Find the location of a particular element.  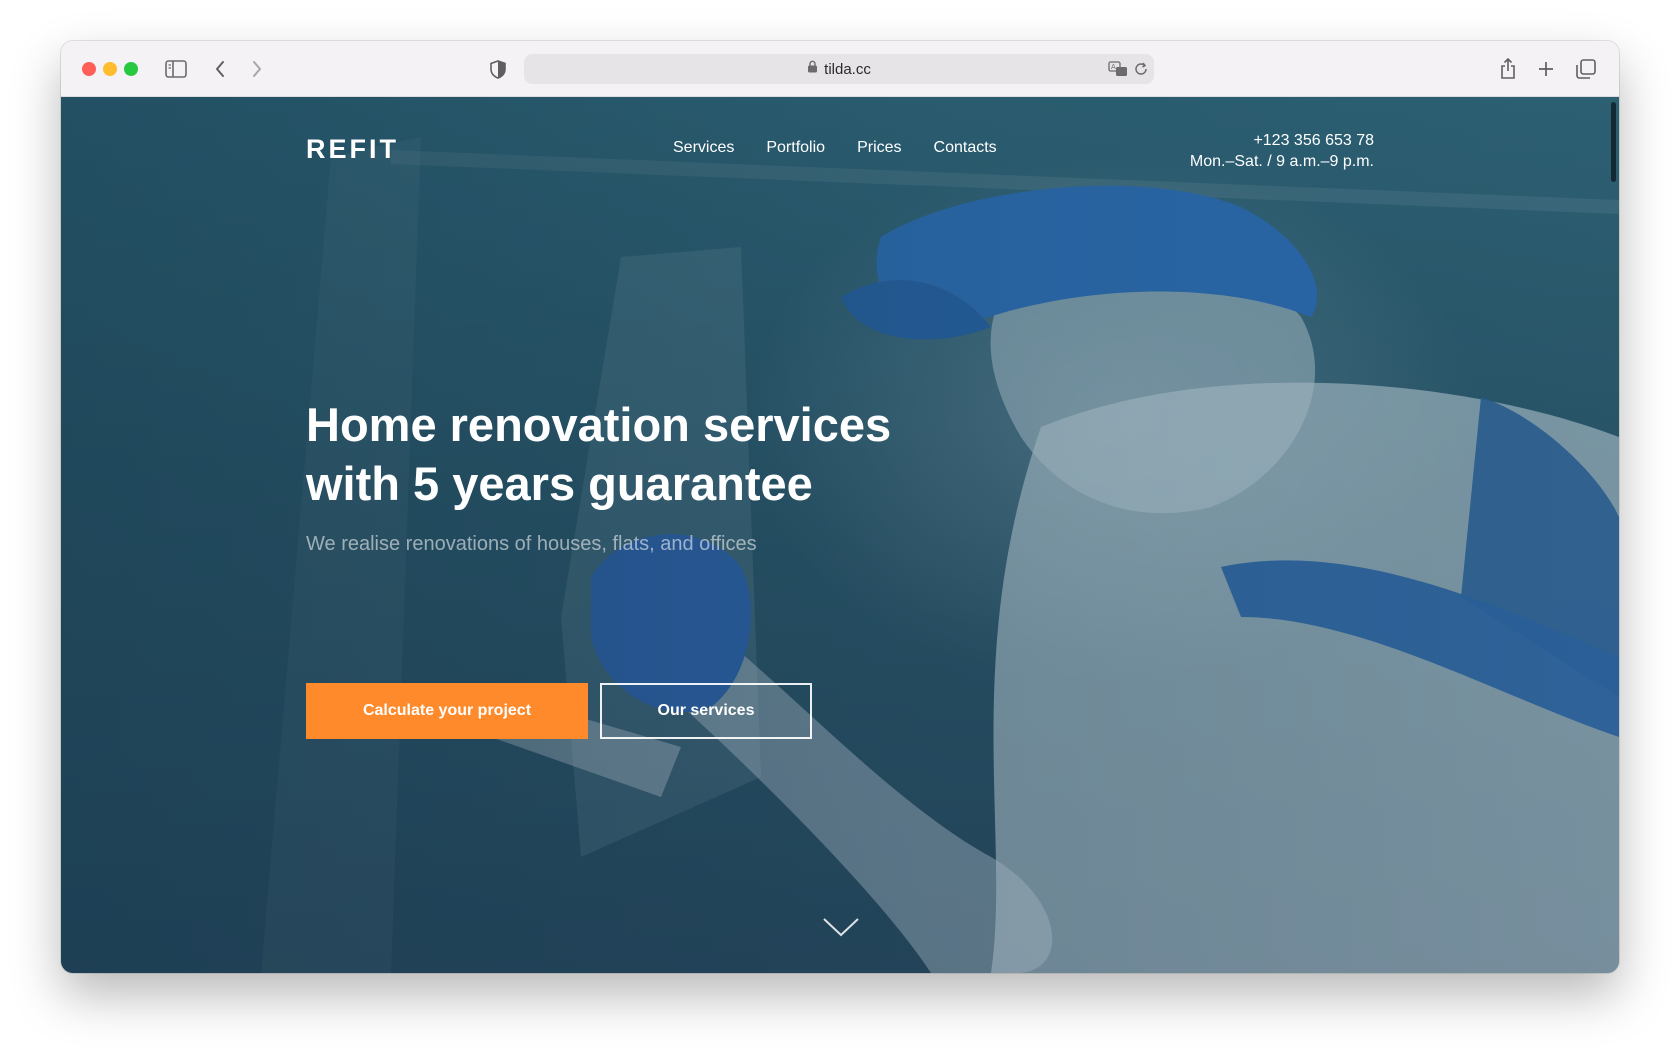

address-bar: tilda.cc A is located at coordinates (839, 69).